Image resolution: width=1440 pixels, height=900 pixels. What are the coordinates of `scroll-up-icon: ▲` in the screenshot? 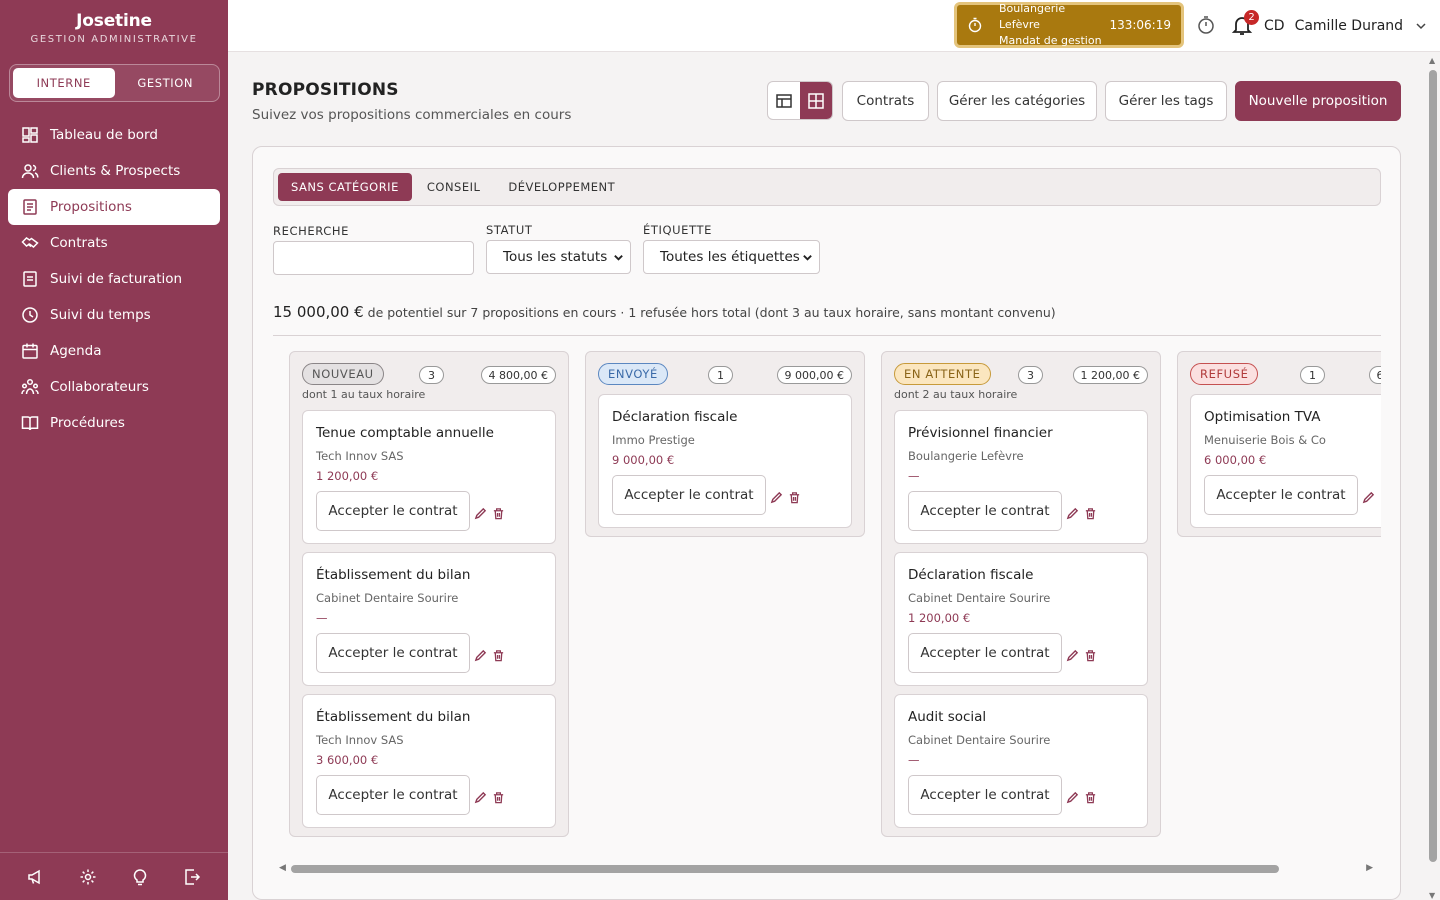 It's located at (1432, 60).